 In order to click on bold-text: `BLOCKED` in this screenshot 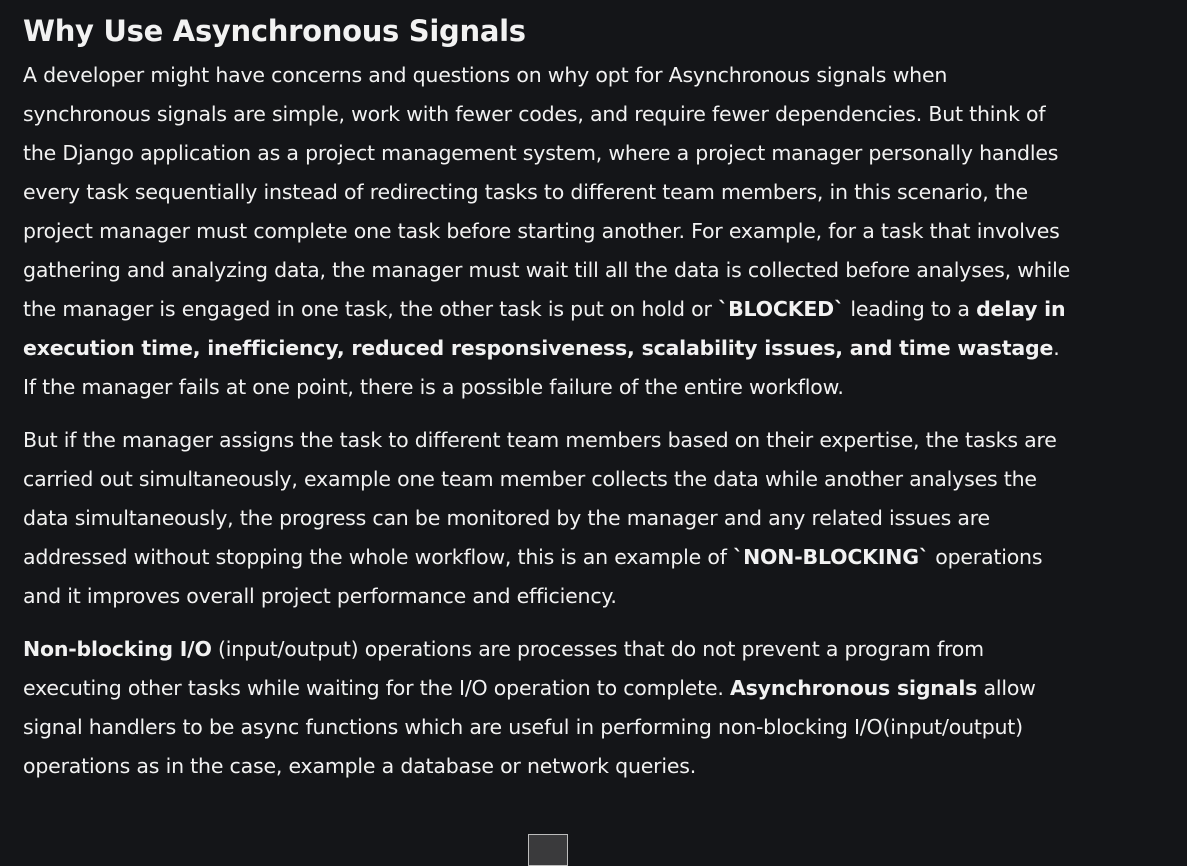, I will do `click(781, 309)`.